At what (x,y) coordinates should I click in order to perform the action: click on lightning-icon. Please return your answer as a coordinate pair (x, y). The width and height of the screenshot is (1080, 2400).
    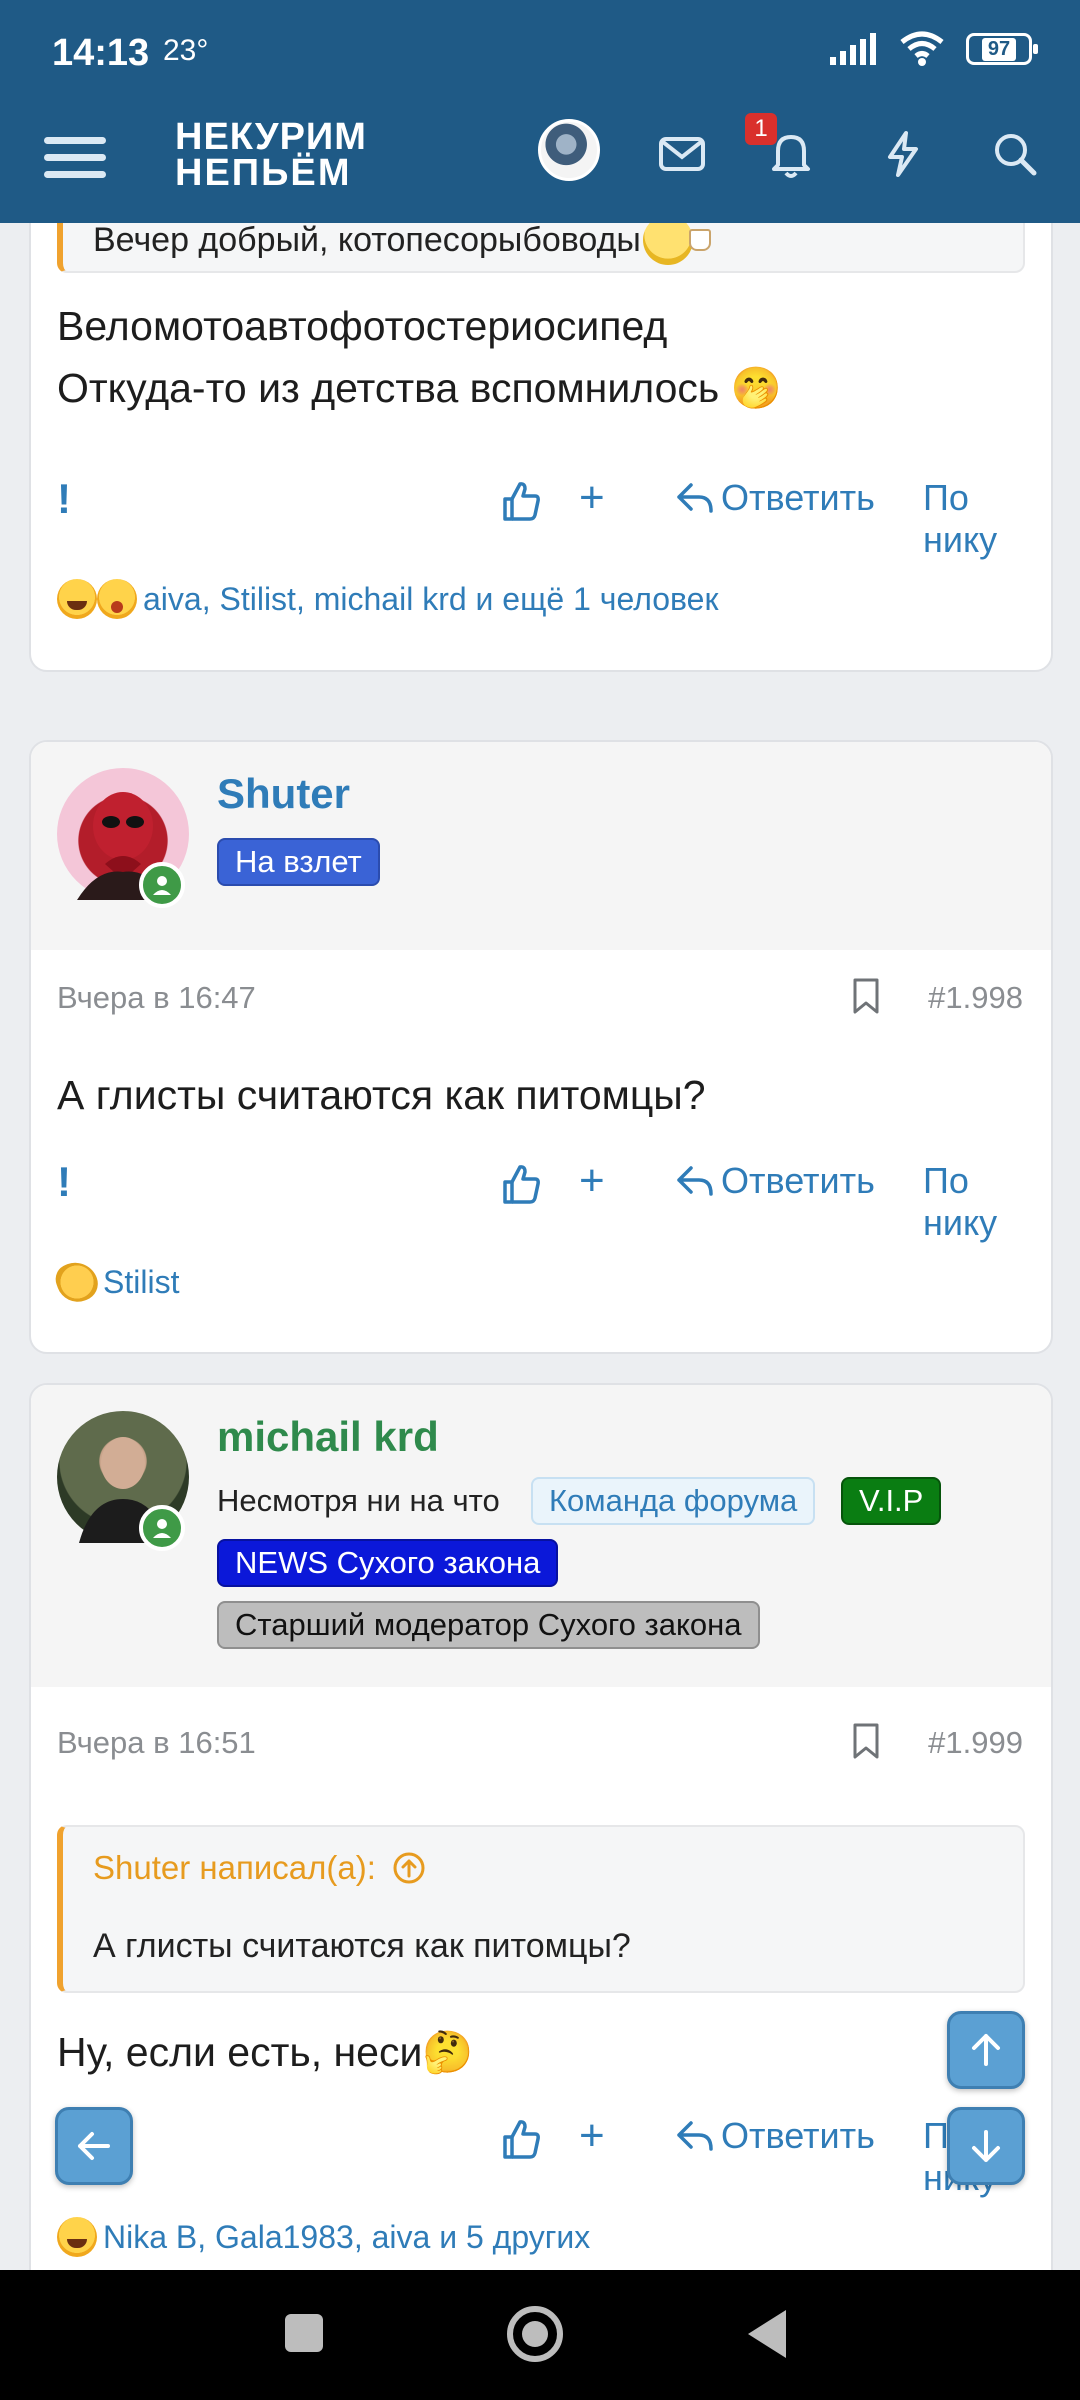
    Looking at the image, I should click on (903, 154).